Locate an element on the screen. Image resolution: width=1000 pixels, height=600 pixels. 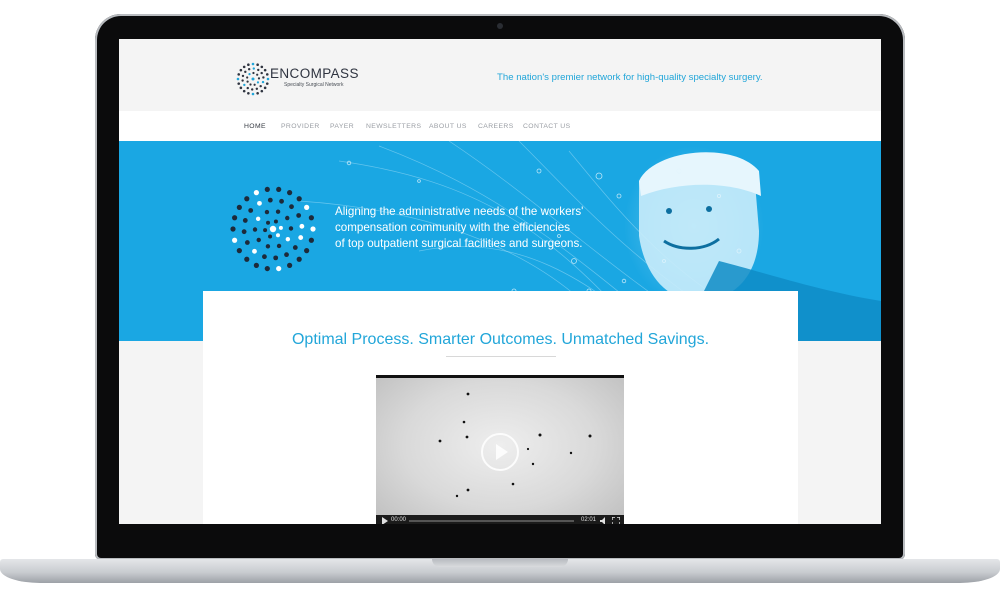
nav-contact-us: CONTACT US is located at coordinates (547, 126).